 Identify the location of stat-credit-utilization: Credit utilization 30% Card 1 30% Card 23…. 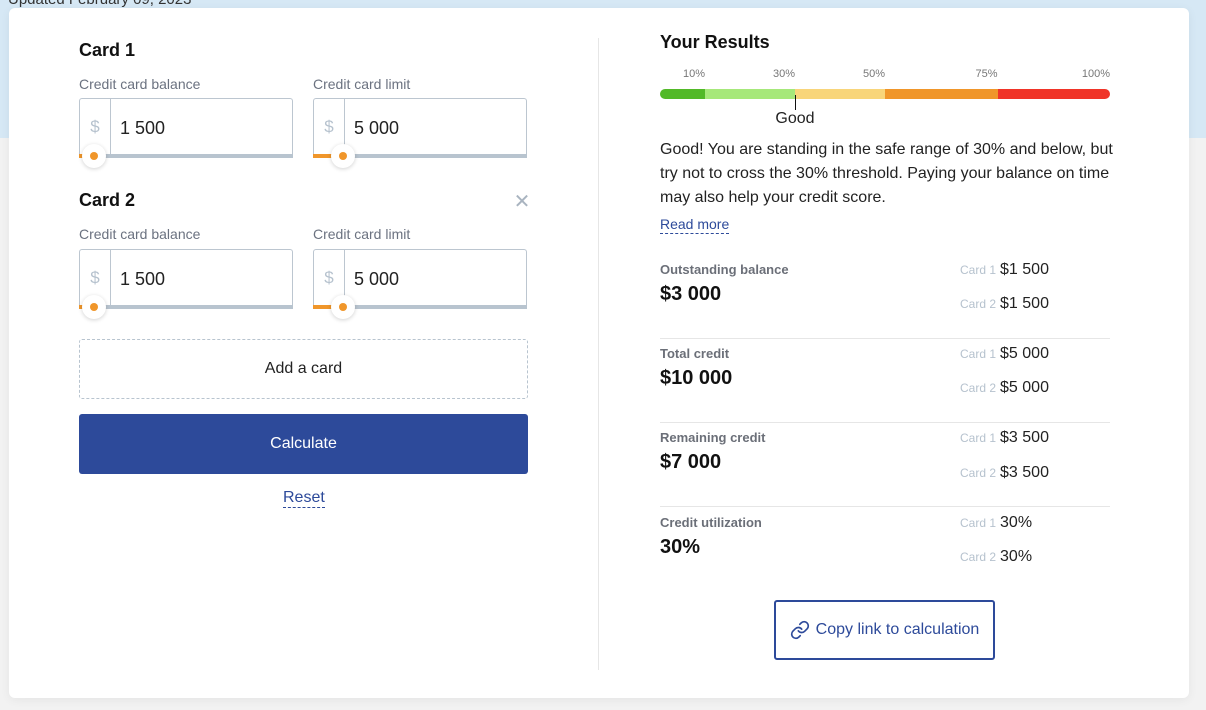
(885, 550).